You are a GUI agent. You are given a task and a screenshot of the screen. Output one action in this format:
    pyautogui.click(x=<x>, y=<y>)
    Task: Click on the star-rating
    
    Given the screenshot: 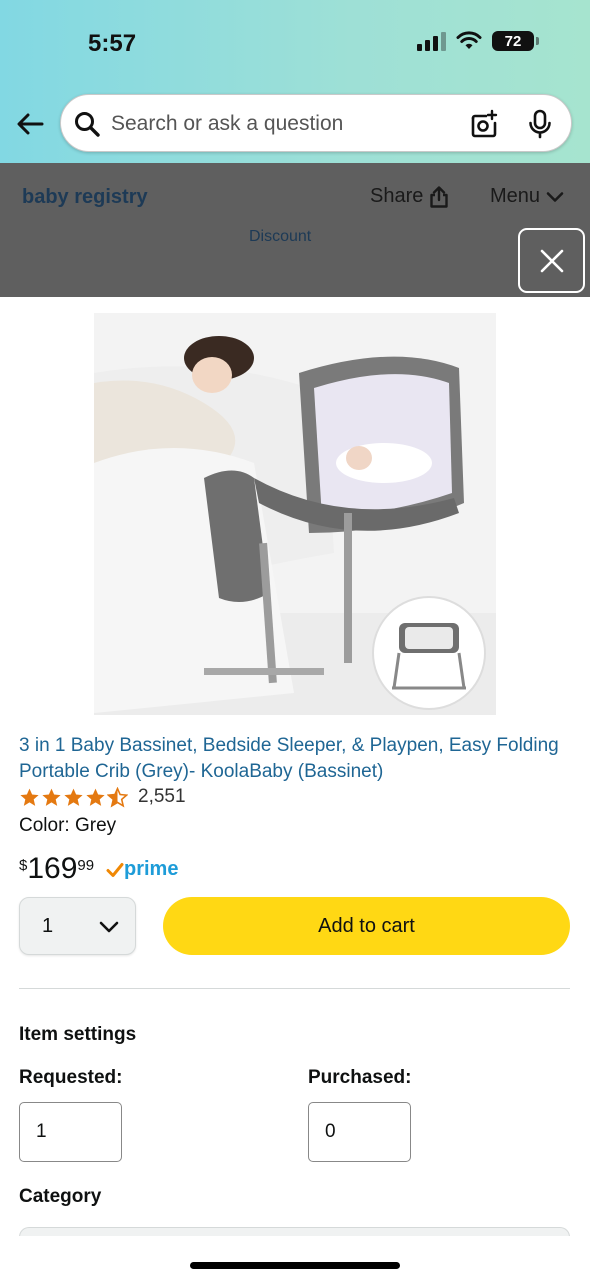 What is the action you would take?
    pyautogui.click(x=73, y=797)
    